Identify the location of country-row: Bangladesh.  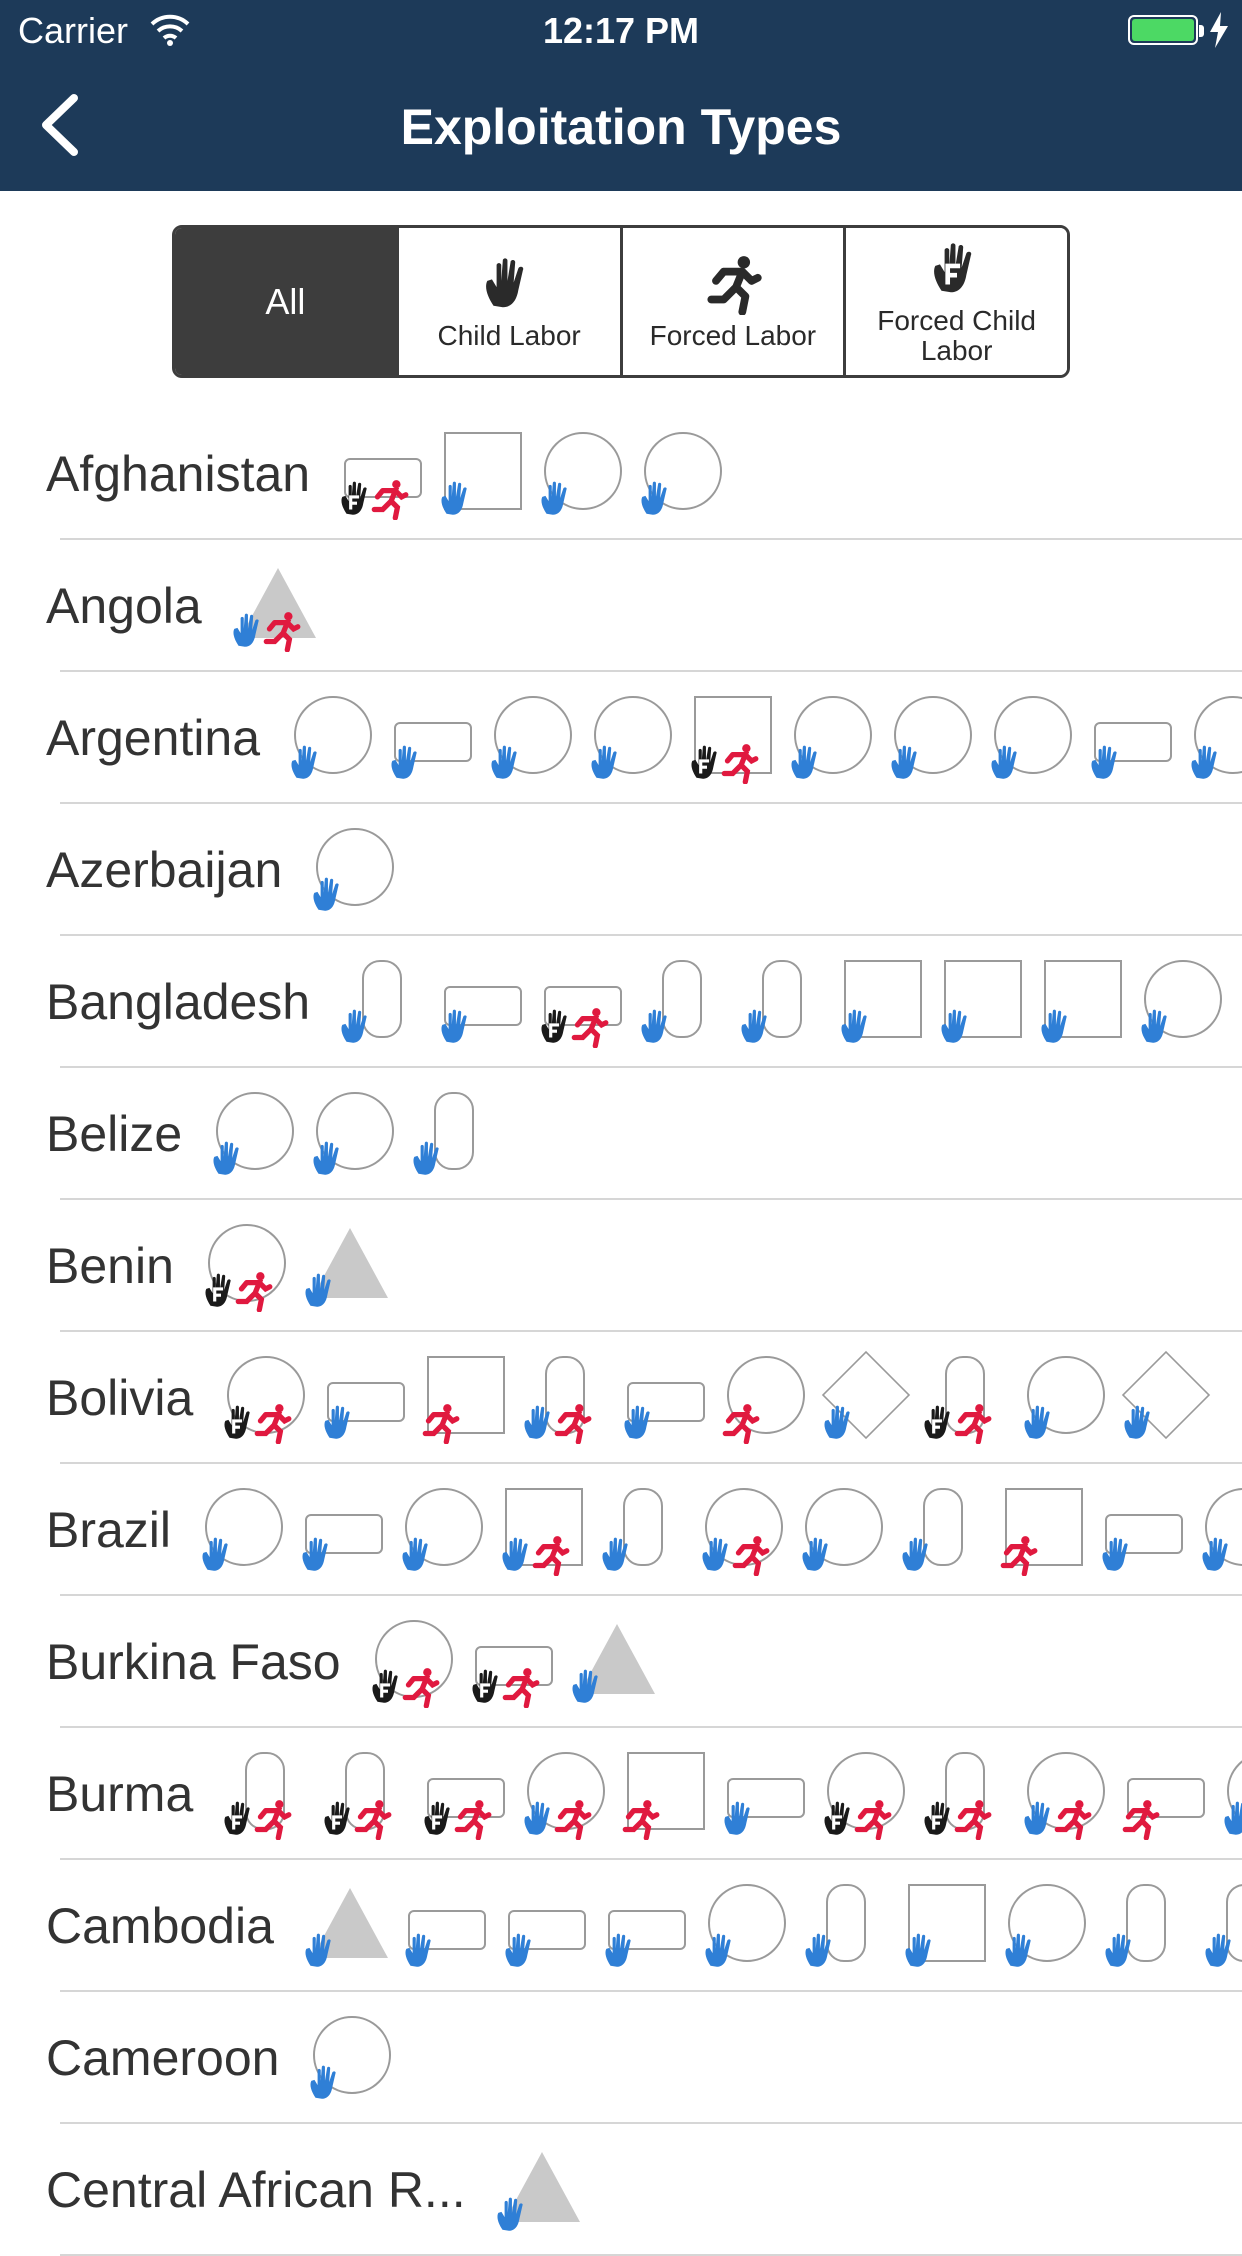
(621, 1002).